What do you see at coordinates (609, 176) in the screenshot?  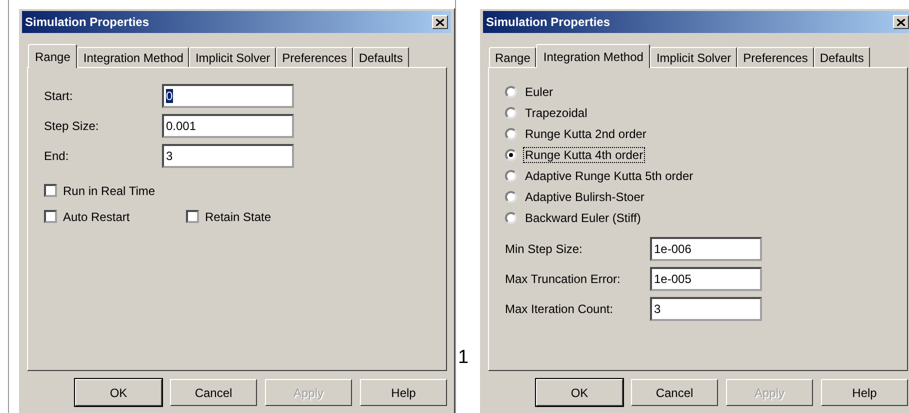 I see `radio-label: Adaptive Runge Kutta 5th order` at bounding box center [609, 176].